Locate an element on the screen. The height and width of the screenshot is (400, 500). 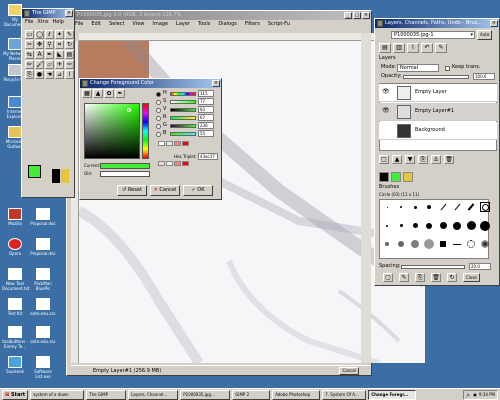
blend-icon: ▤ is located at coordinates (69, 54).